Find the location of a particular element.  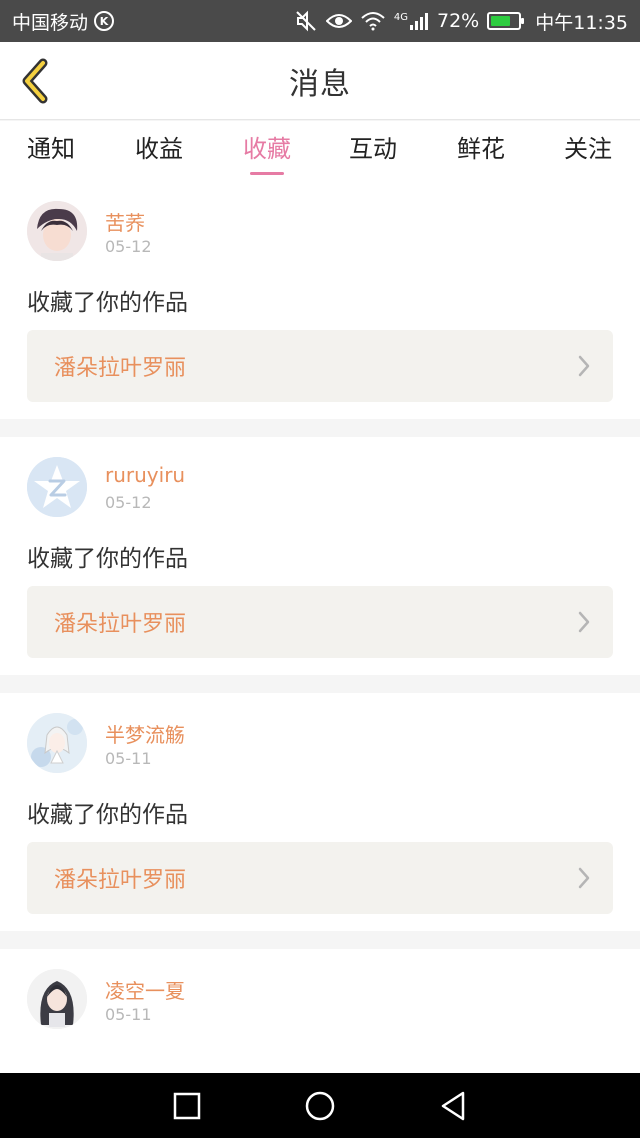

tab-interactions: 互动 is located at coordinates (373, 151).